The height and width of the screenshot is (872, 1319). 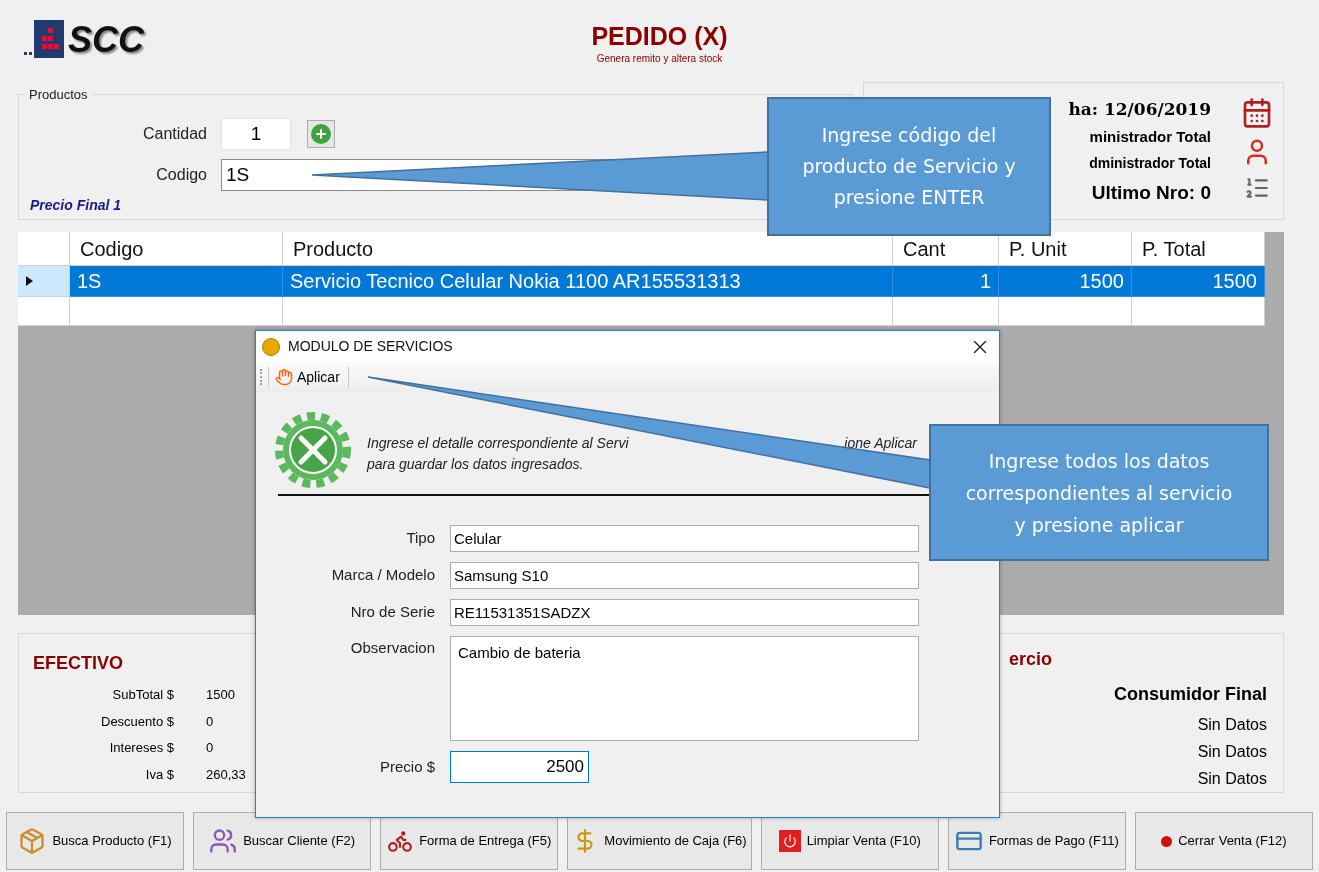 I want to click on input-field: RE11531351SADZX, so click(x=684, y=612).